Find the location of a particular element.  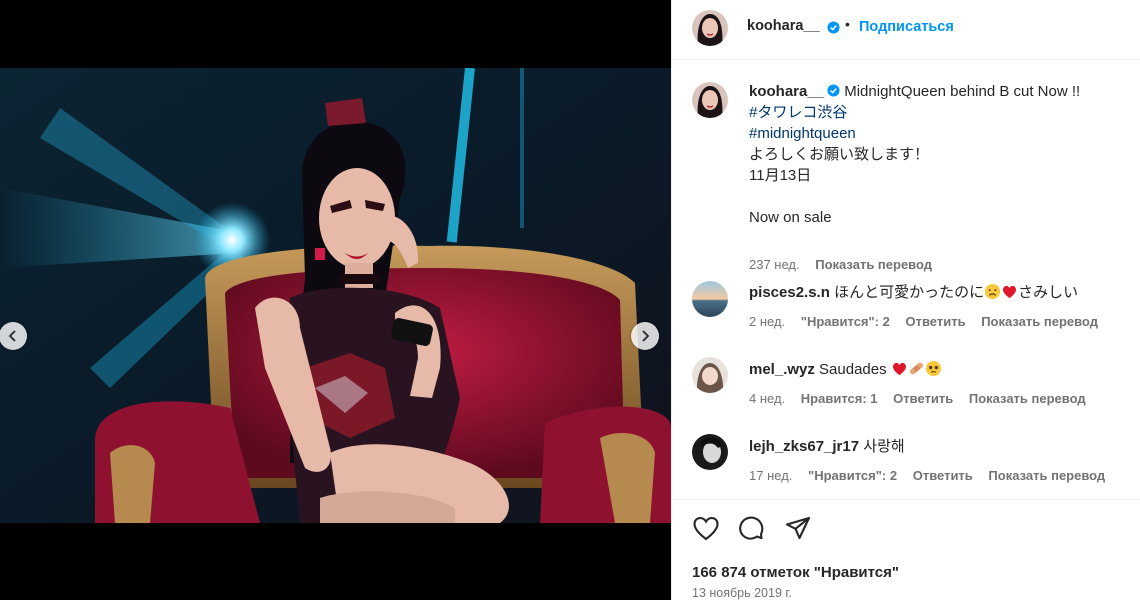

caption-line: 11月13日 is located at coordinates (780, 175).